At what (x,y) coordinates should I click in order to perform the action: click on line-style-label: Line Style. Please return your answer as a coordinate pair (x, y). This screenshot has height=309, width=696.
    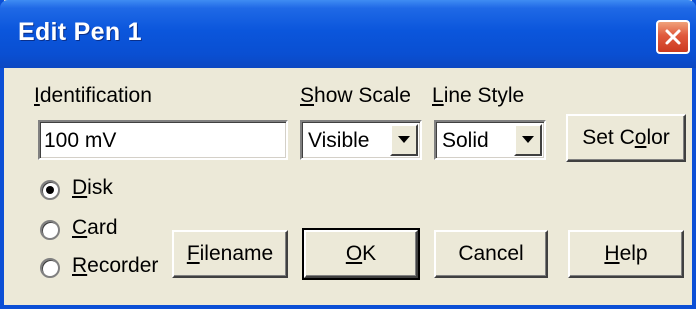
    Looking at the image, I should click on (478, 96).